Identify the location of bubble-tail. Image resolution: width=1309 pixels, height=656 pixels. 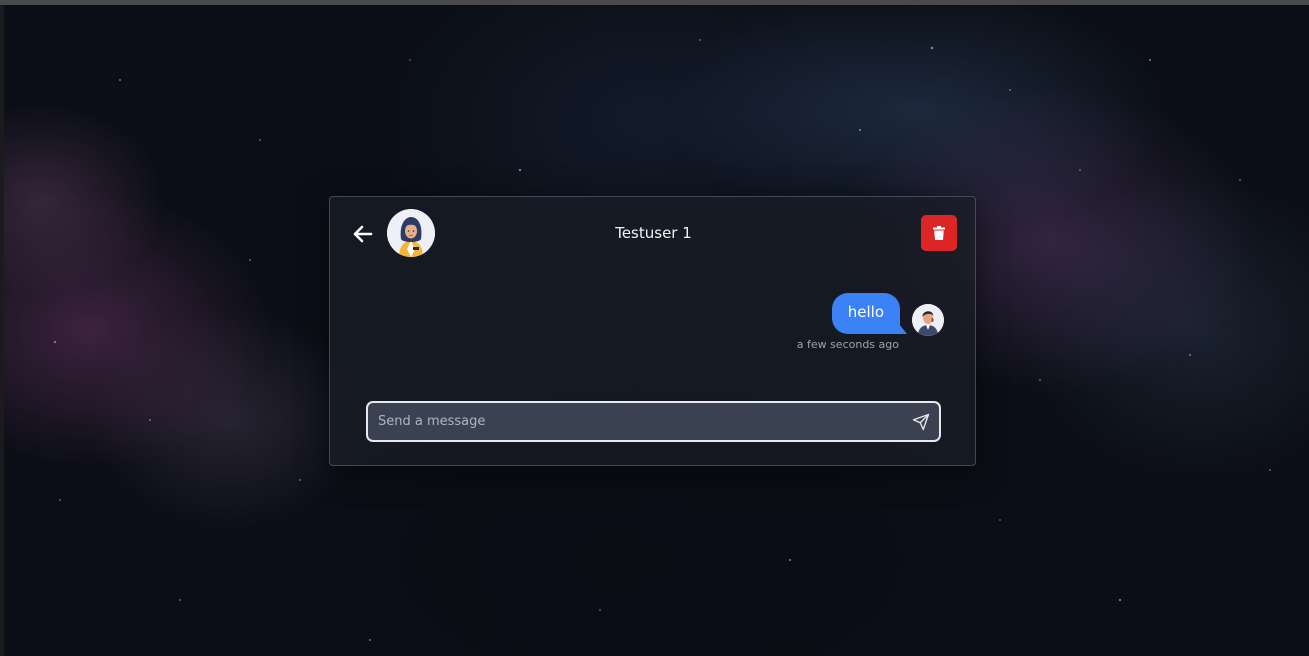
(903, 329).